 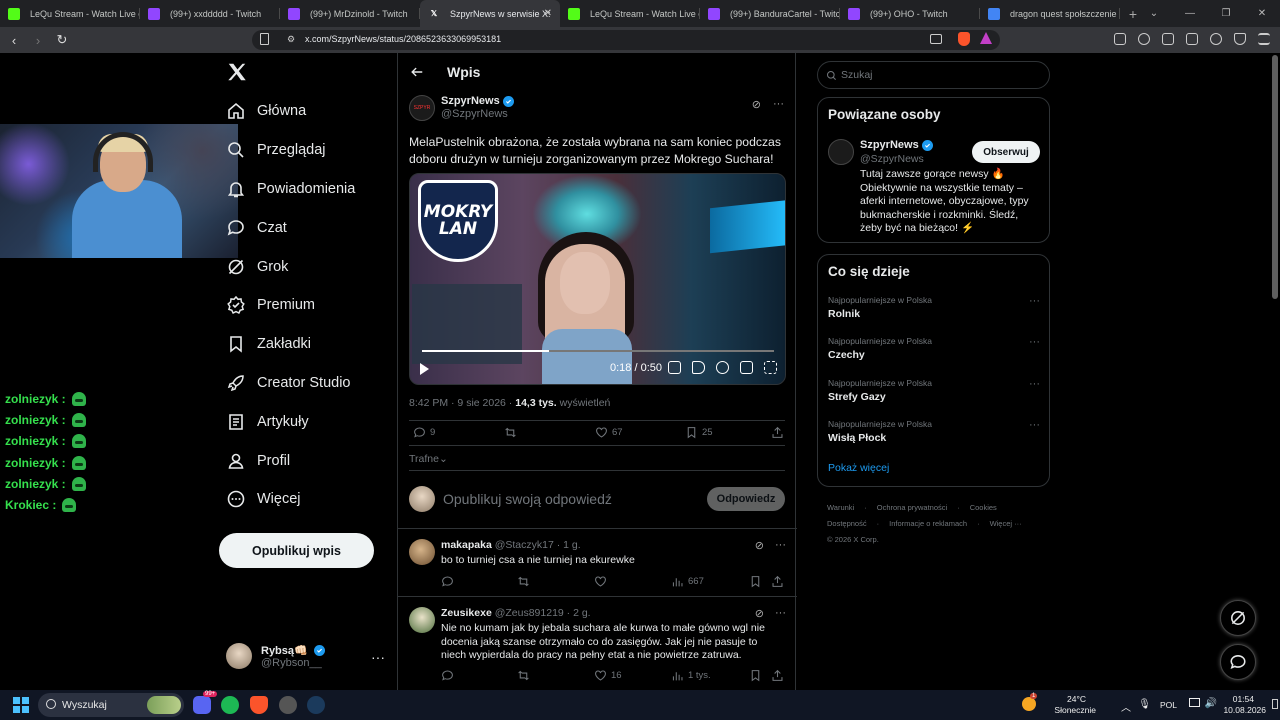 I want to click on show-more-link: Pokaż więcej, so click(x=858, y=468).